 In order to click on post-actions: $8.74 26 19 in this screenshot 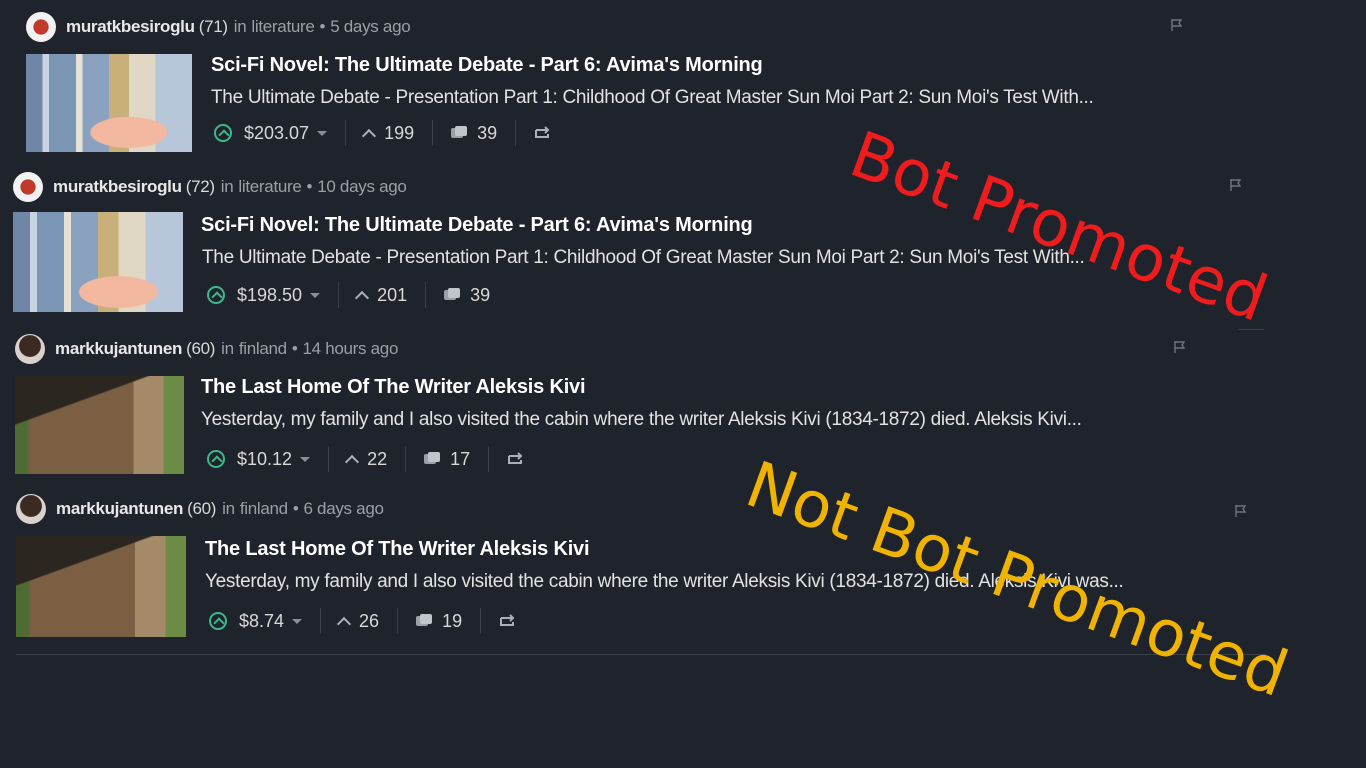, I will do `click(363, 621)`.